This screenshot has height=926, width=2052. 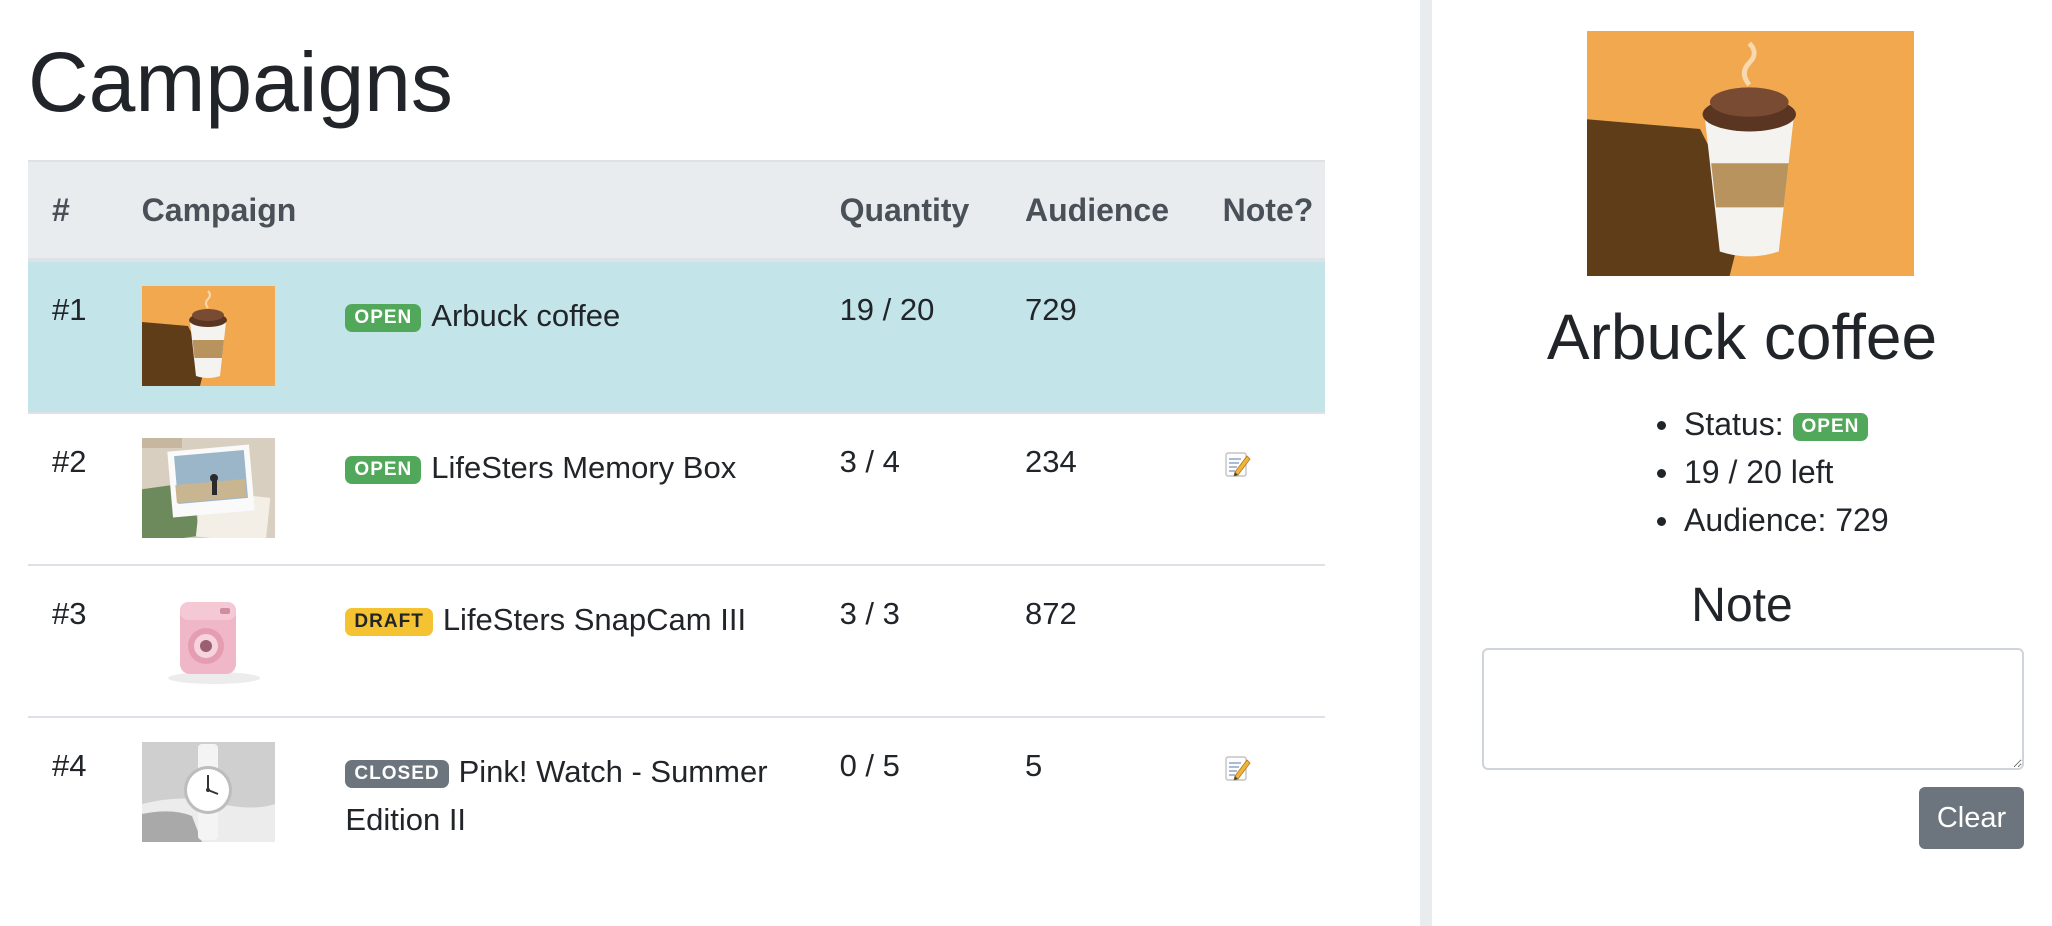 I want to click on campaign-name: LifeSters SnapCam III, so click(x=594, y=619).